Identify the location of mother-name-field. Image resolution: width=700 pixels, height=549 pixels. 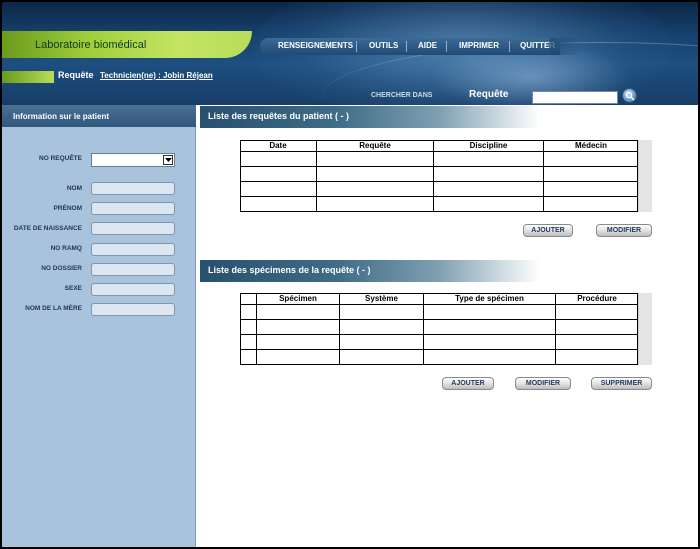
(133, 309).